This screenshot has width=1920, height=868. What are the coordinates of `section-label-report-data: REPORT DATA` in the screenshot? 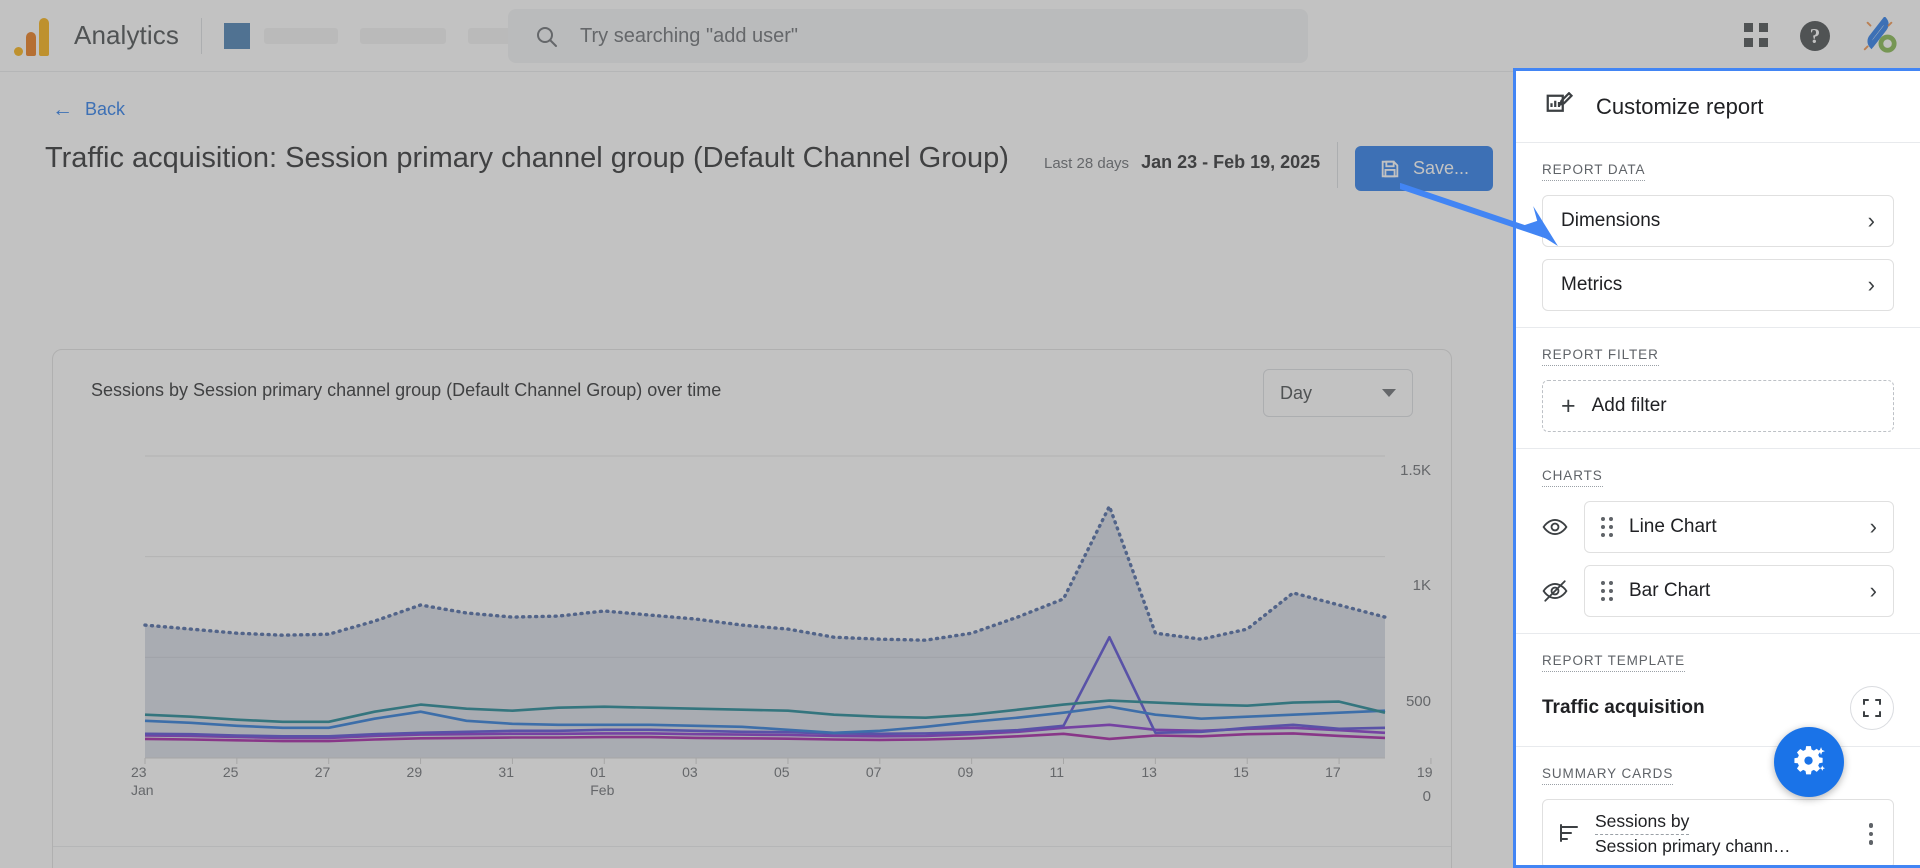 It's located at (1594, 171).